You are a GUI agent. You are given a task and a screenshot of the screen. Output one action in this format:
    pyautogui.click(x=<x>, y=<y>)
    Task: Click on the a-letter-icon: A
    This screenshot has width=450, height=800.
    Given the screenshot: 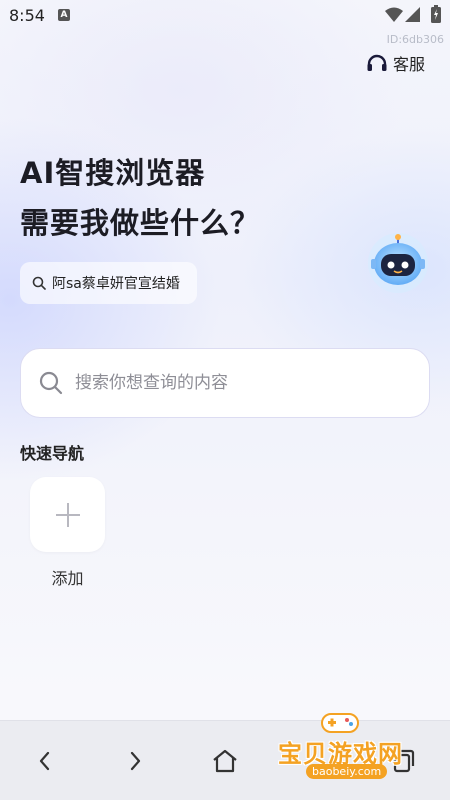 What is the action you would take?
    pyautogui.click(x=64, y=15)
    